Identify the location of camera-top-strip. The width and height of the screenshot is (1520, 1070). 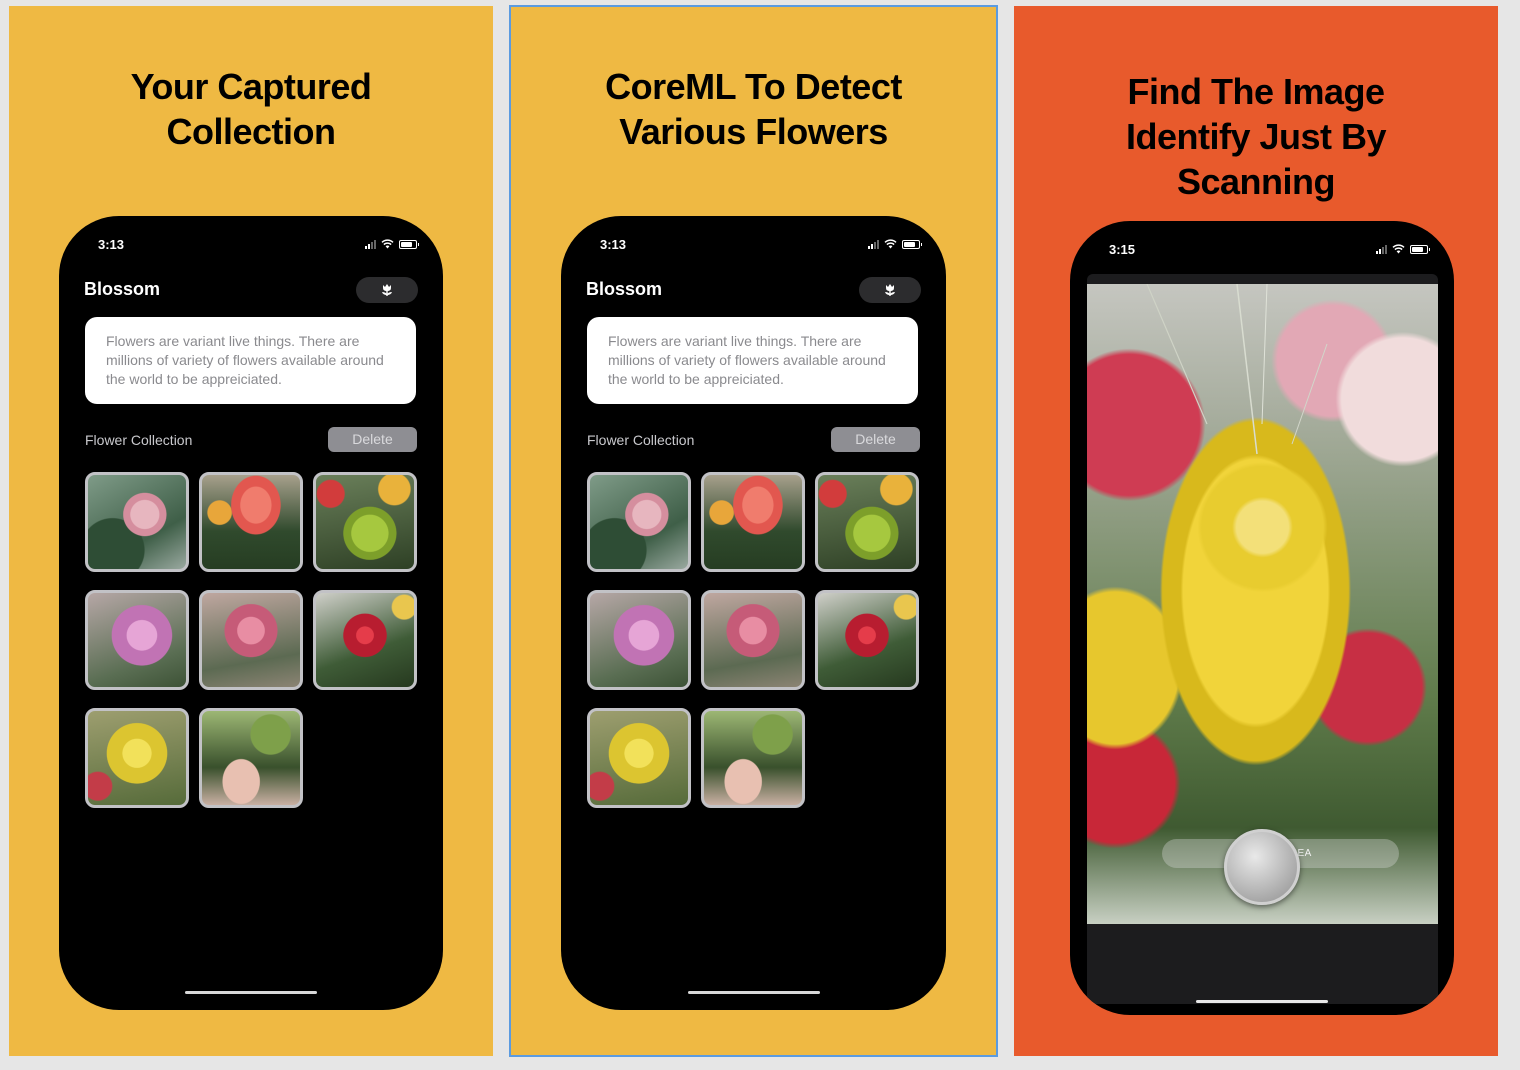
(1262, 279).